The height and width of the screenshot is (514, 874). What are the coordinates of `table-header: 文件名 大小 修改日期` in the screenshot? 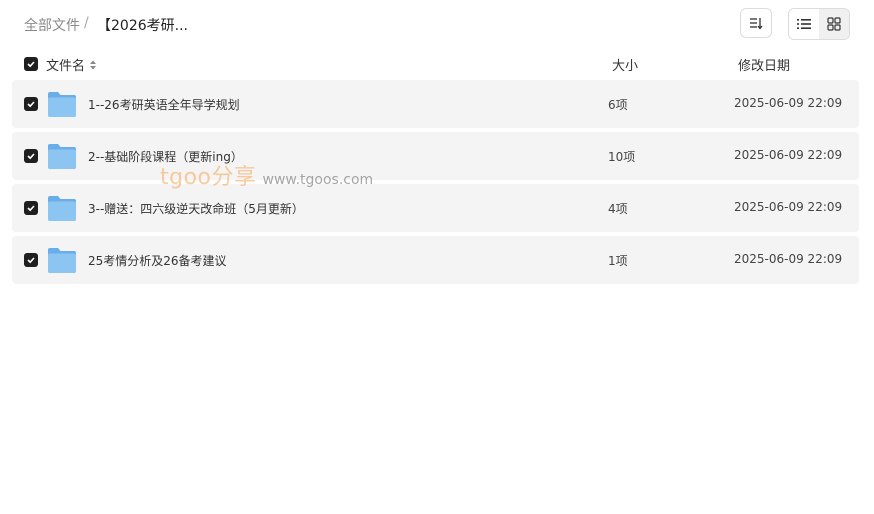 It's located at (437, 64).